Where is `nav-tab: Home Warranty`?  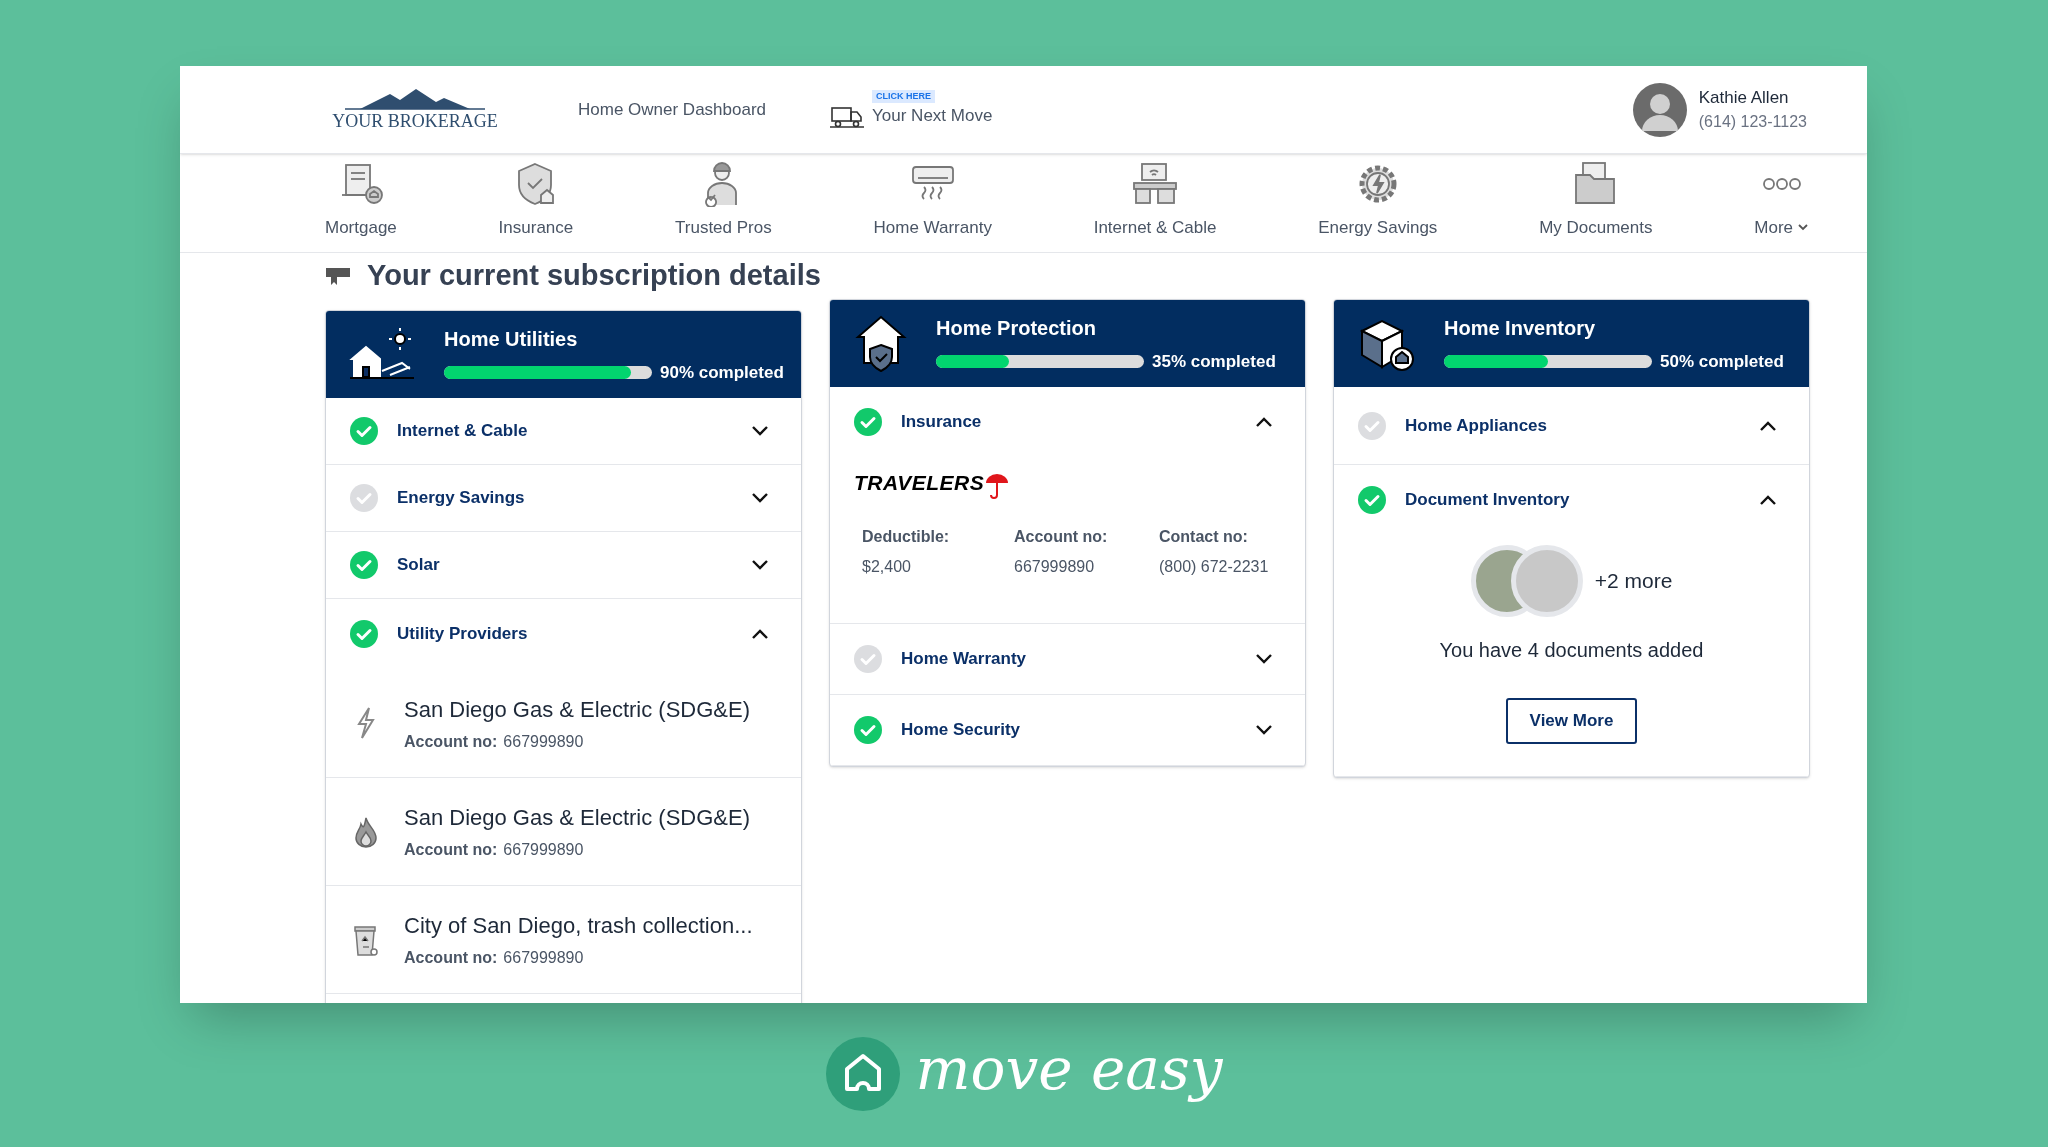 nav-tab: Home Warranty is located at coordinates (932, 200).